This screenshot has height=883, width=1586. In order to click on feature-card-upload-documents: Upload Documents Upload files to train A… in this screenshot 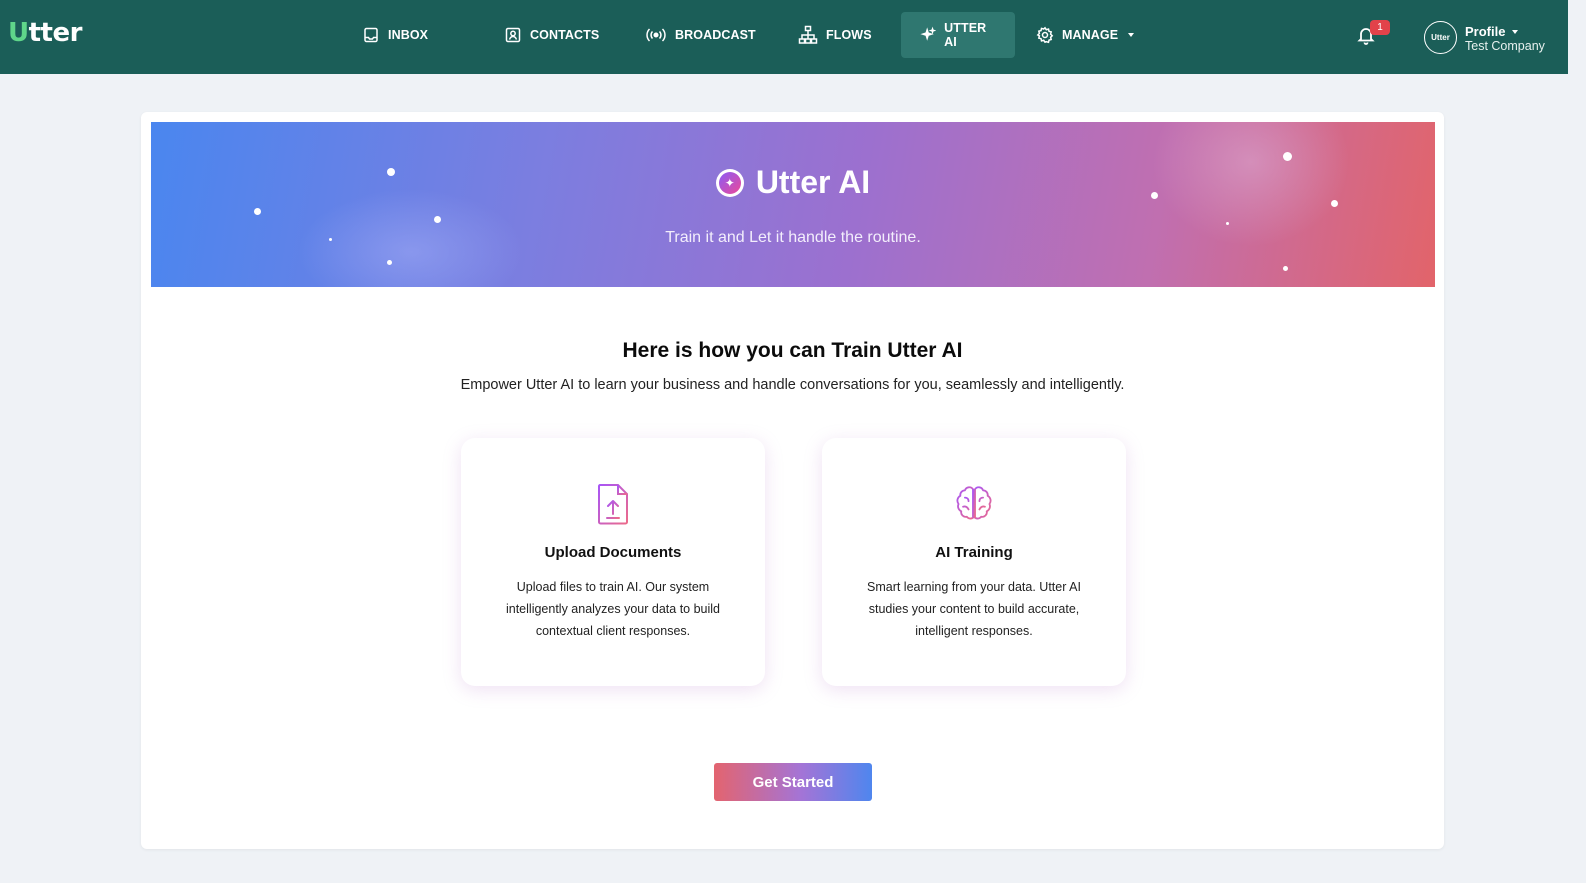, I will do `click(613, 562)`.